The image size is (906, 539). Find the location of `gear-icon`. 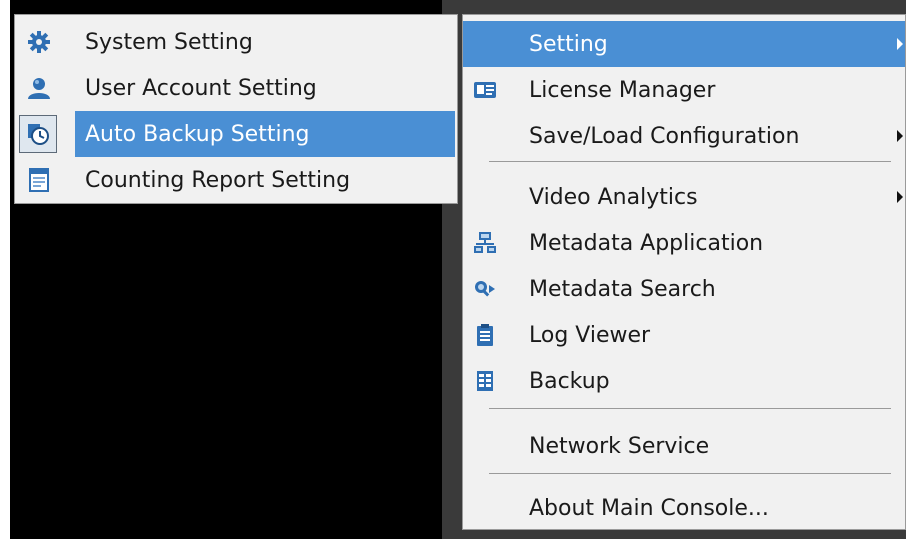

gear-icon is located at coordinates (39, 42).